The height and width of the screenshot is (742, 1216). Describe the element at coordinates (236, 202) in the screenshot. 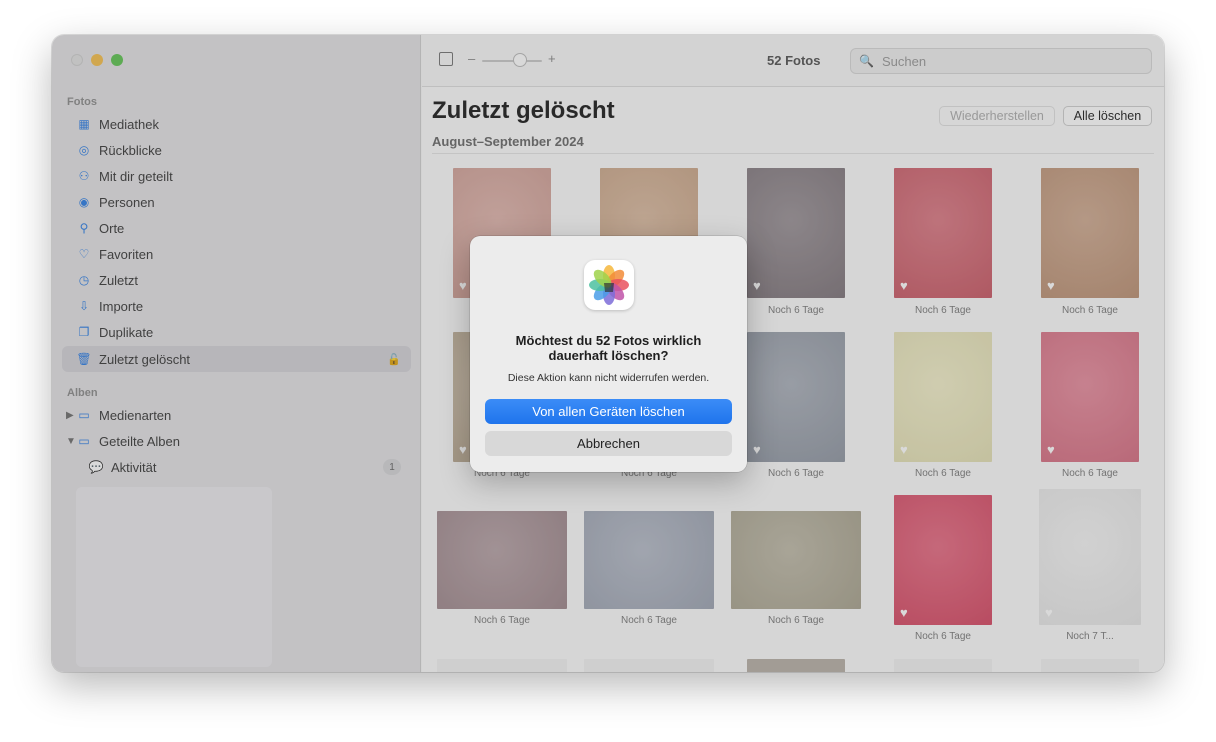

I see `sidebar-item-personen: ◉ Personen` at that location.